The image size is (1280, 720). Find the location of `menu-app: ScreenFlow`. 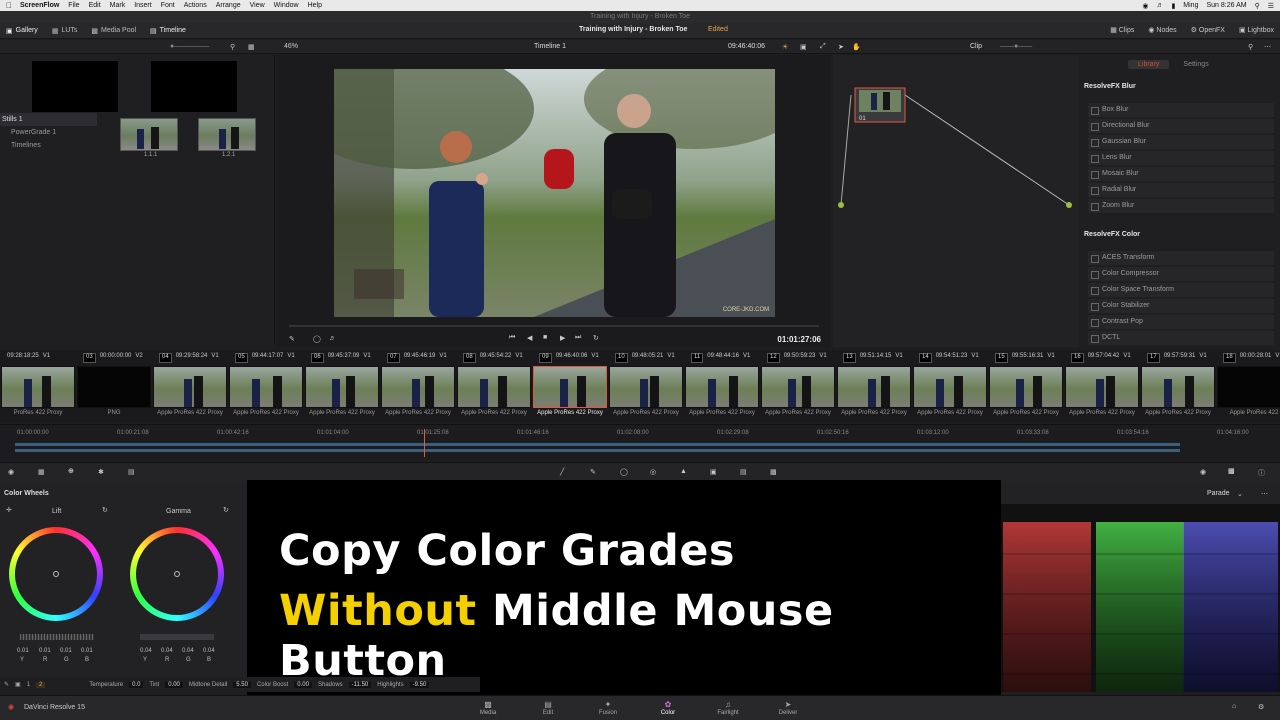

menu-app: ScreenFlow is located at coordinates (39, 5).